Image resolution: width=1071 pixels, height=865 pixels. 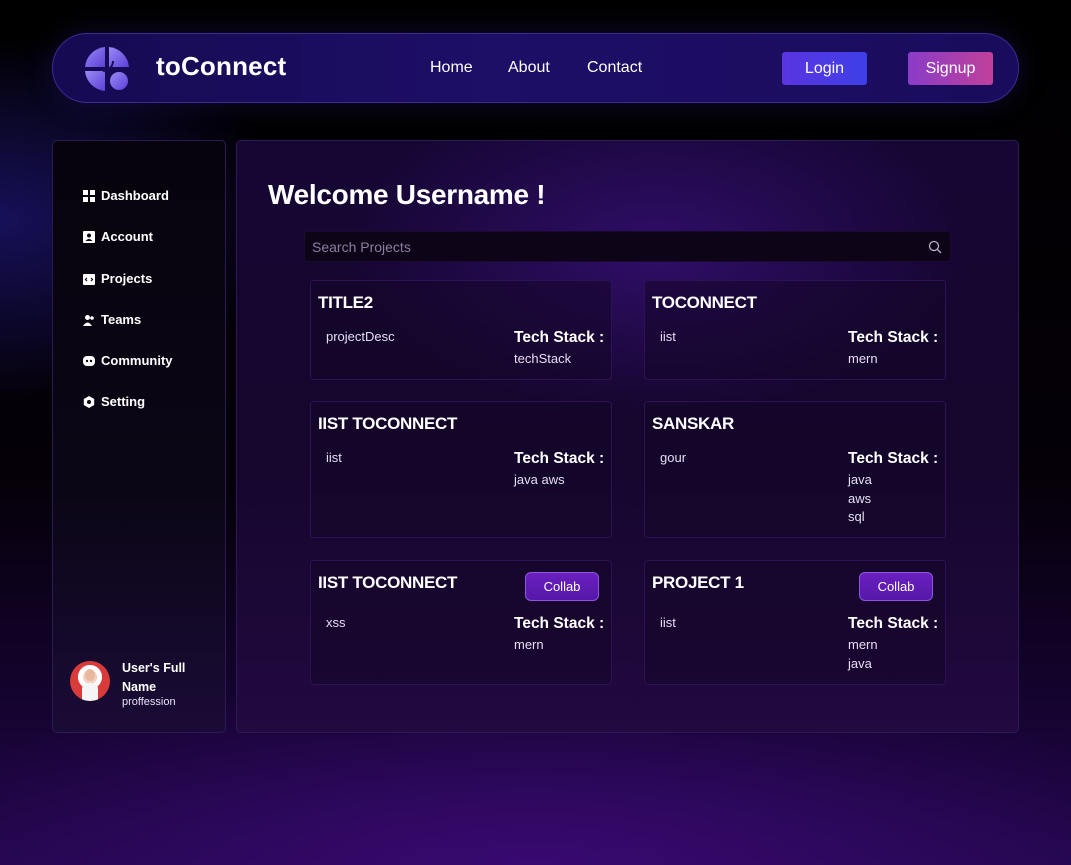 I want to click on project-title: PROJECT 1, so click(x=698, y=582).